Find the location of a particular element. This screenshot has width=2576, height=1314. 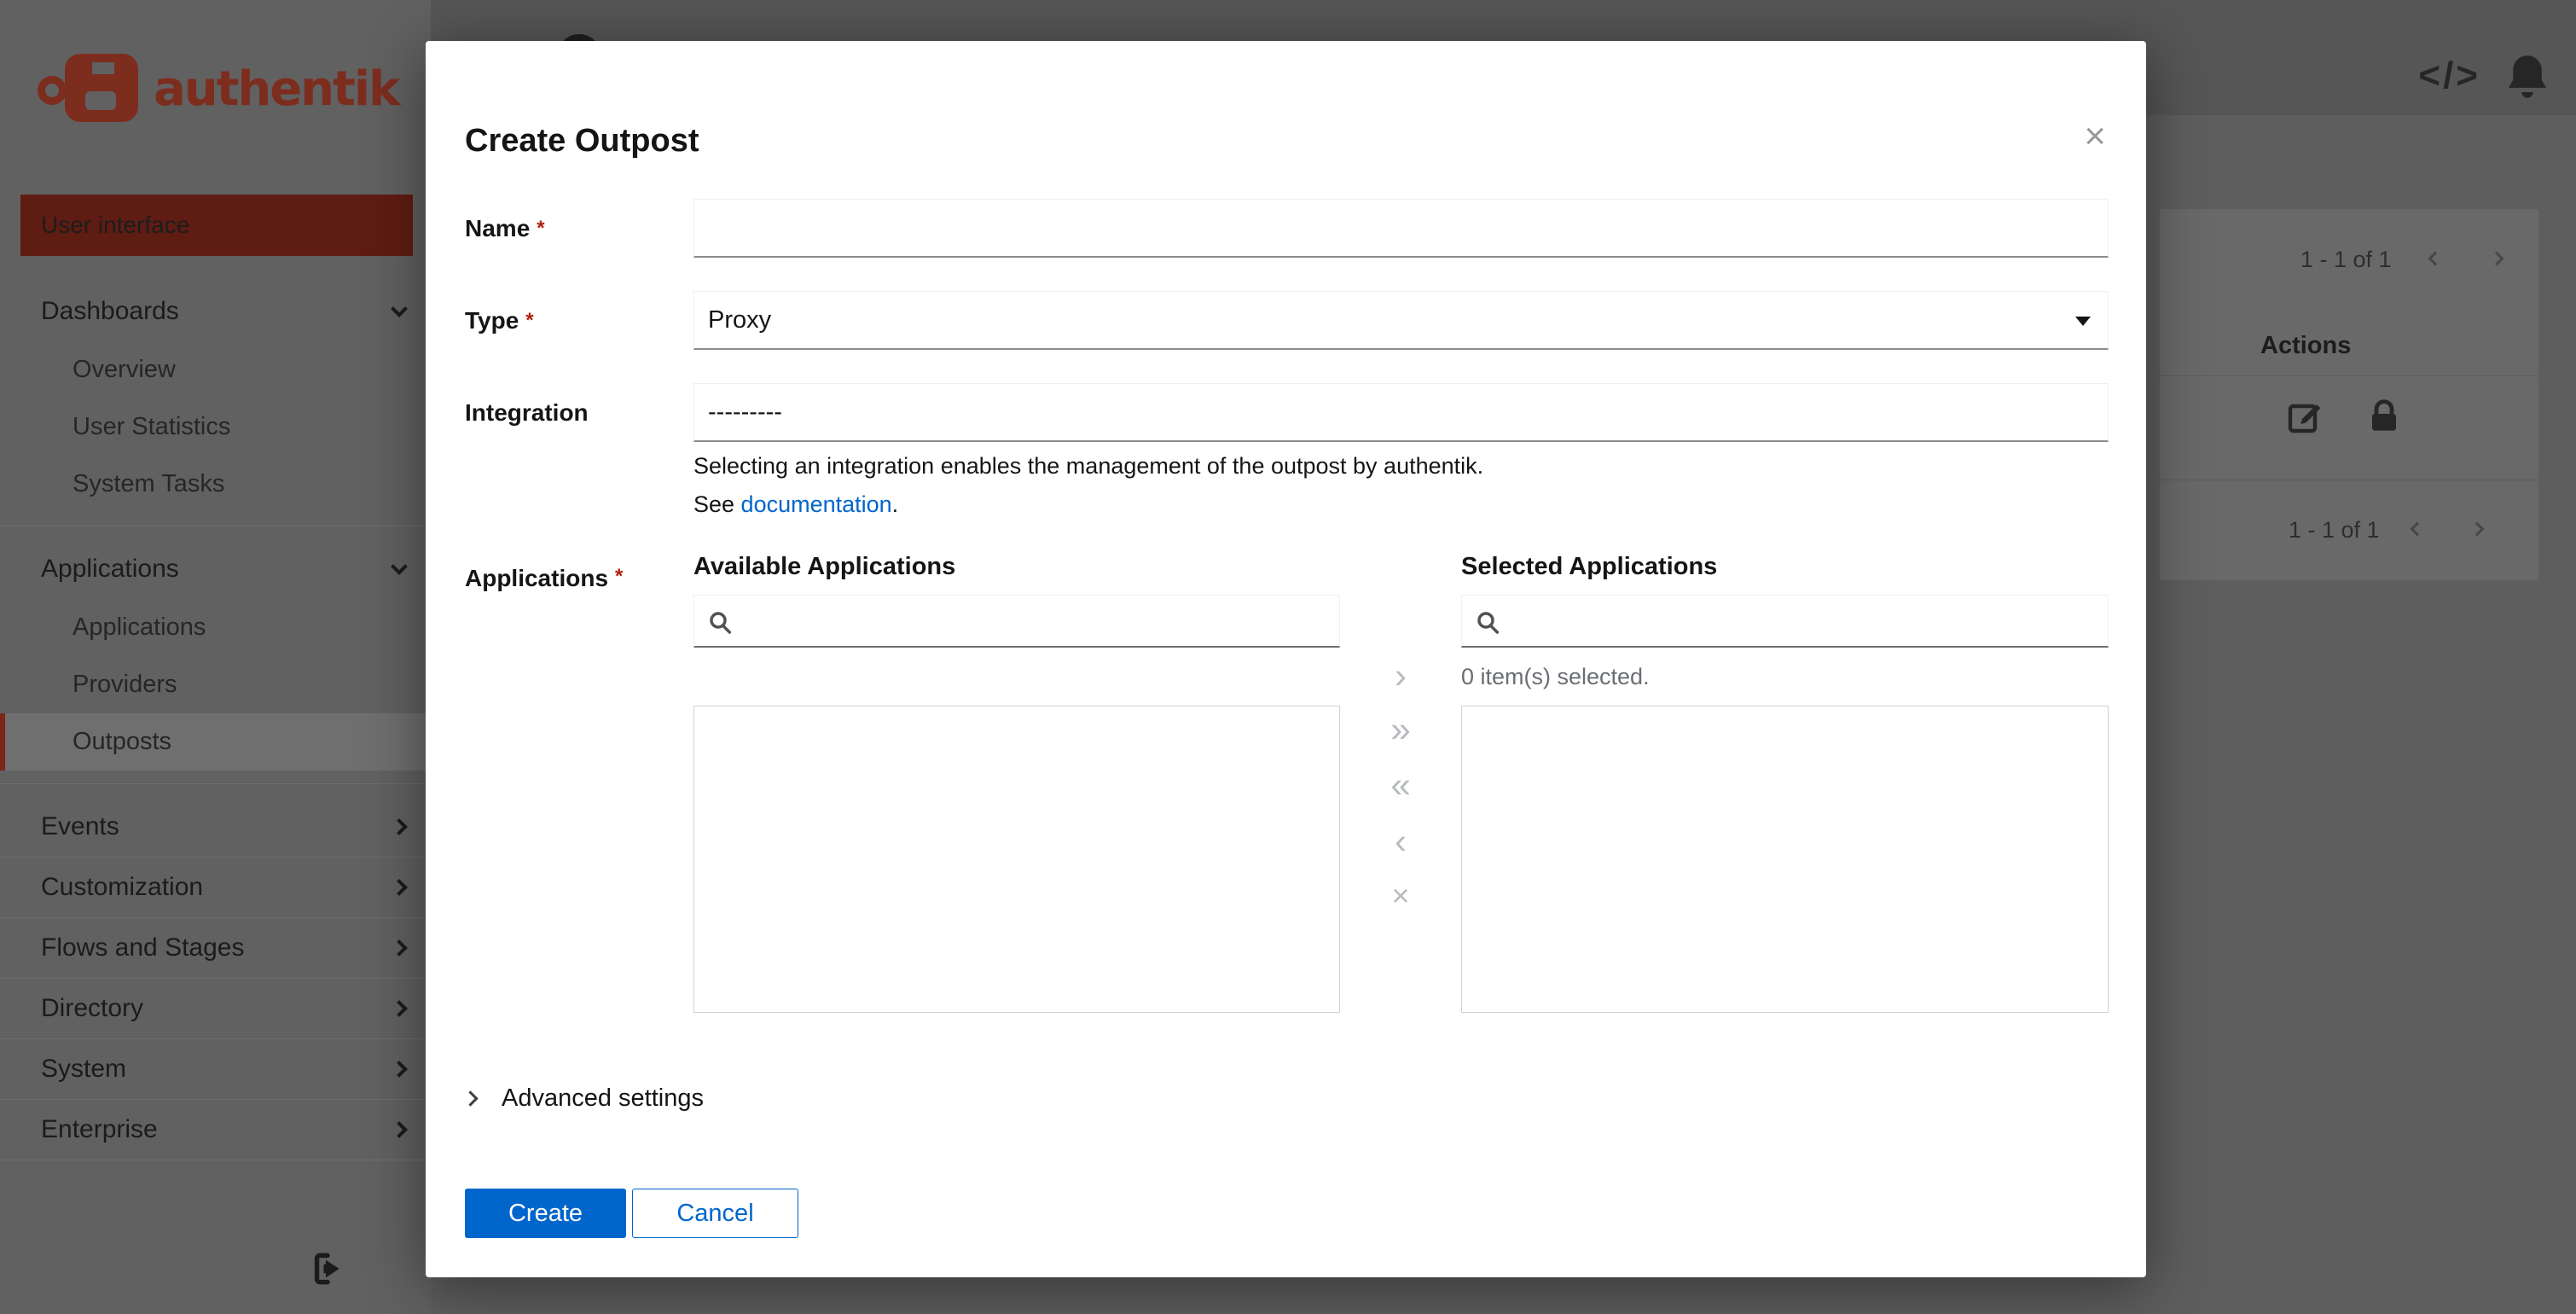

api-code-icon: </> is located at coordinates (2449, 76).